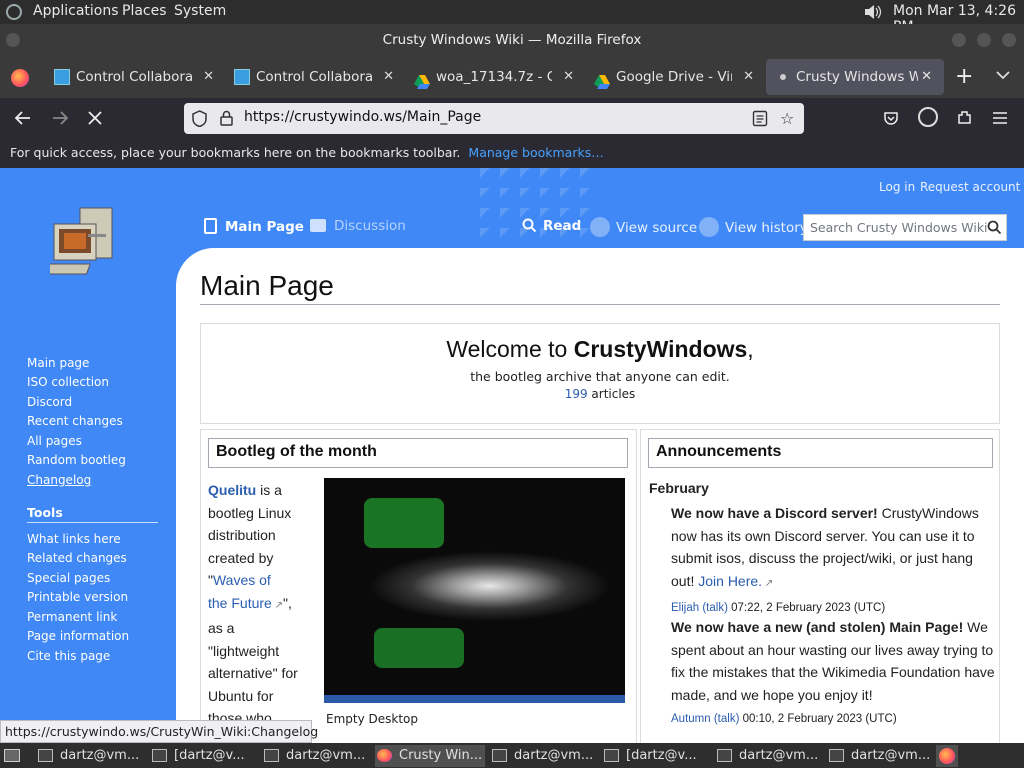 The width and height of the screenshot is (1024, 768). I want to click on monitor-icon, so click(242, 77).